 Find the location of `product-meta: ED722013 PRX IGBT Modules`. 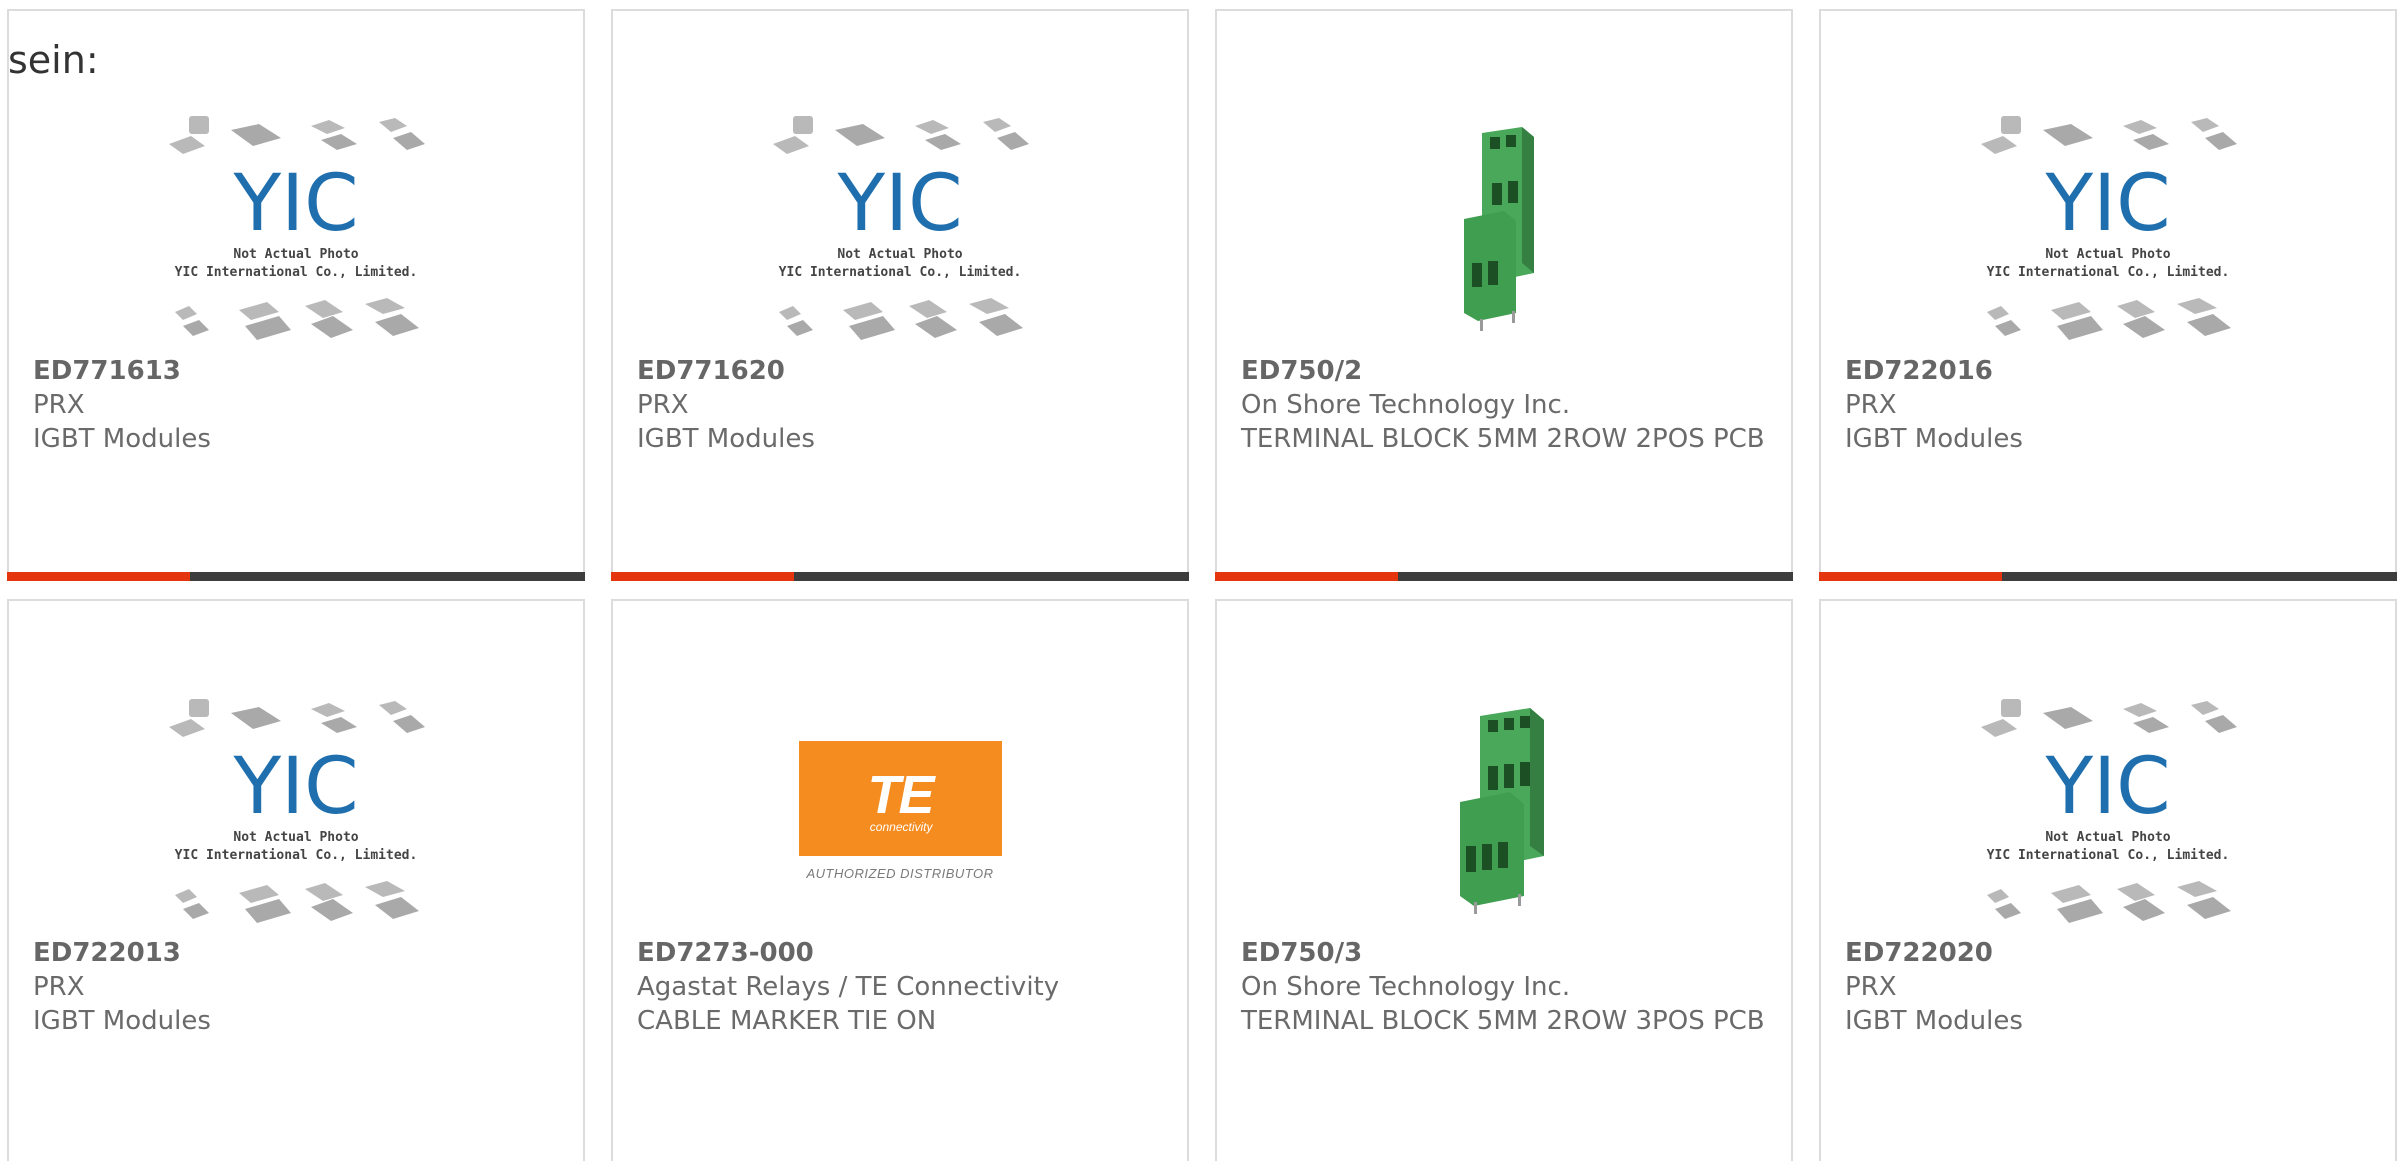

product-meta: ED722013 PRX IGBT Modules is located at coordinates (298, 987).